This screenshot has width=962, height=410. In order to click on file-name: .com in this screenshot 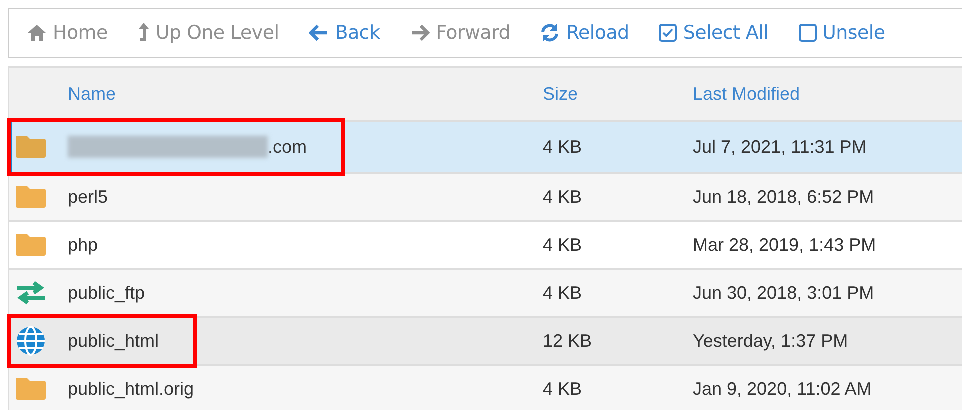, I will do `click(188, 147)`.